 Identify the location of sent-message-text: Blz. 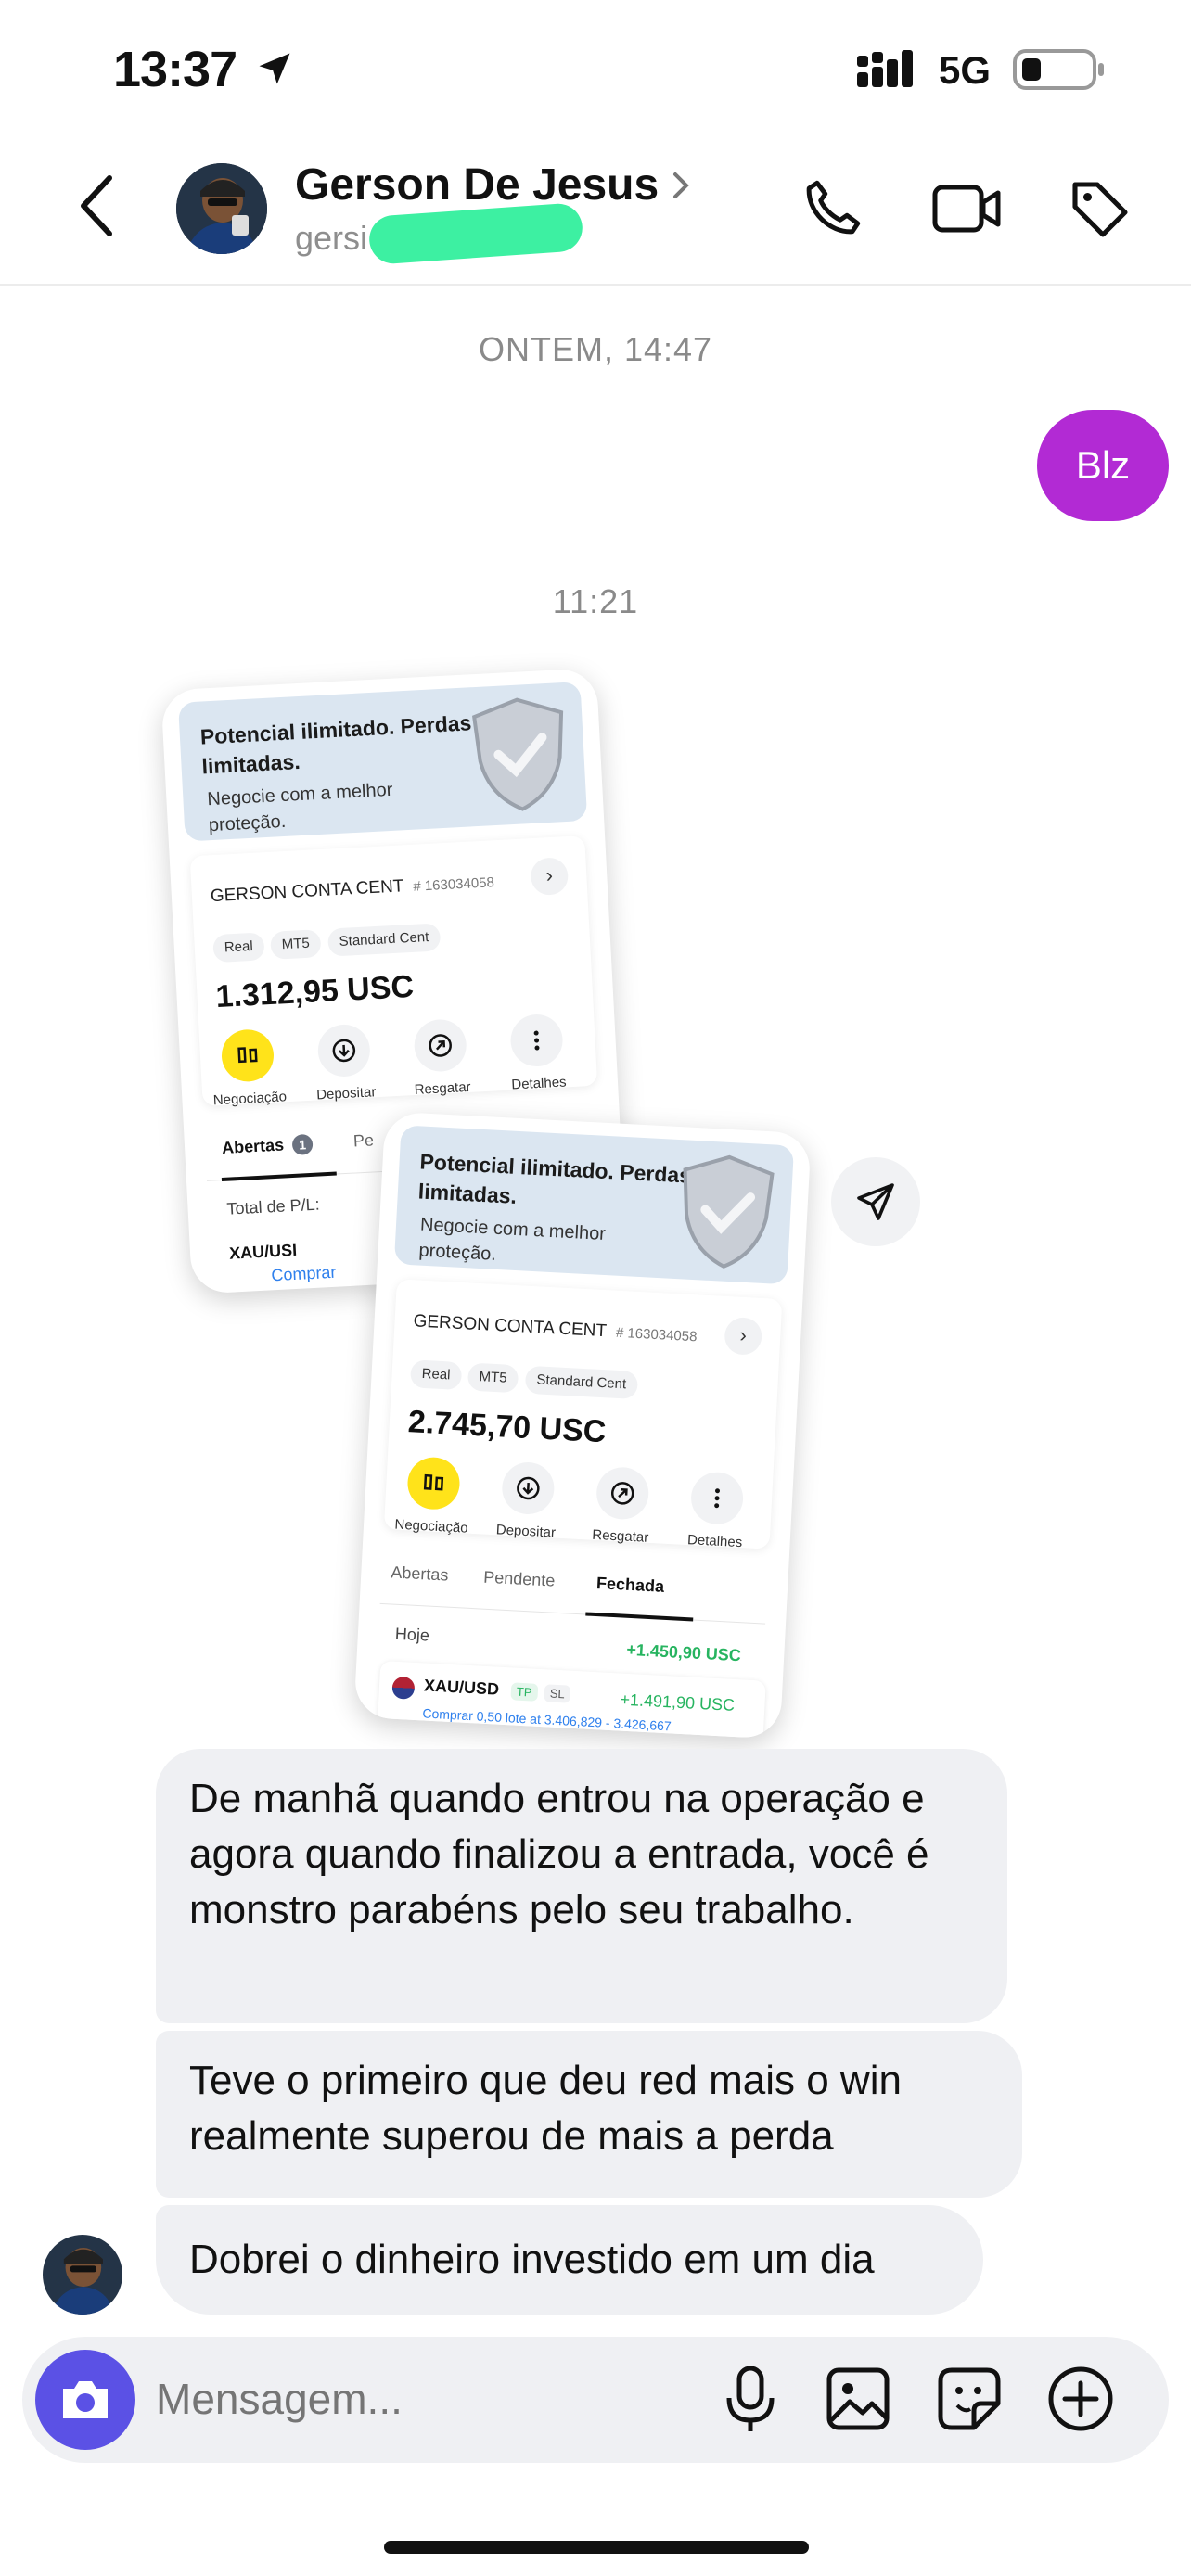
(1103, 465).